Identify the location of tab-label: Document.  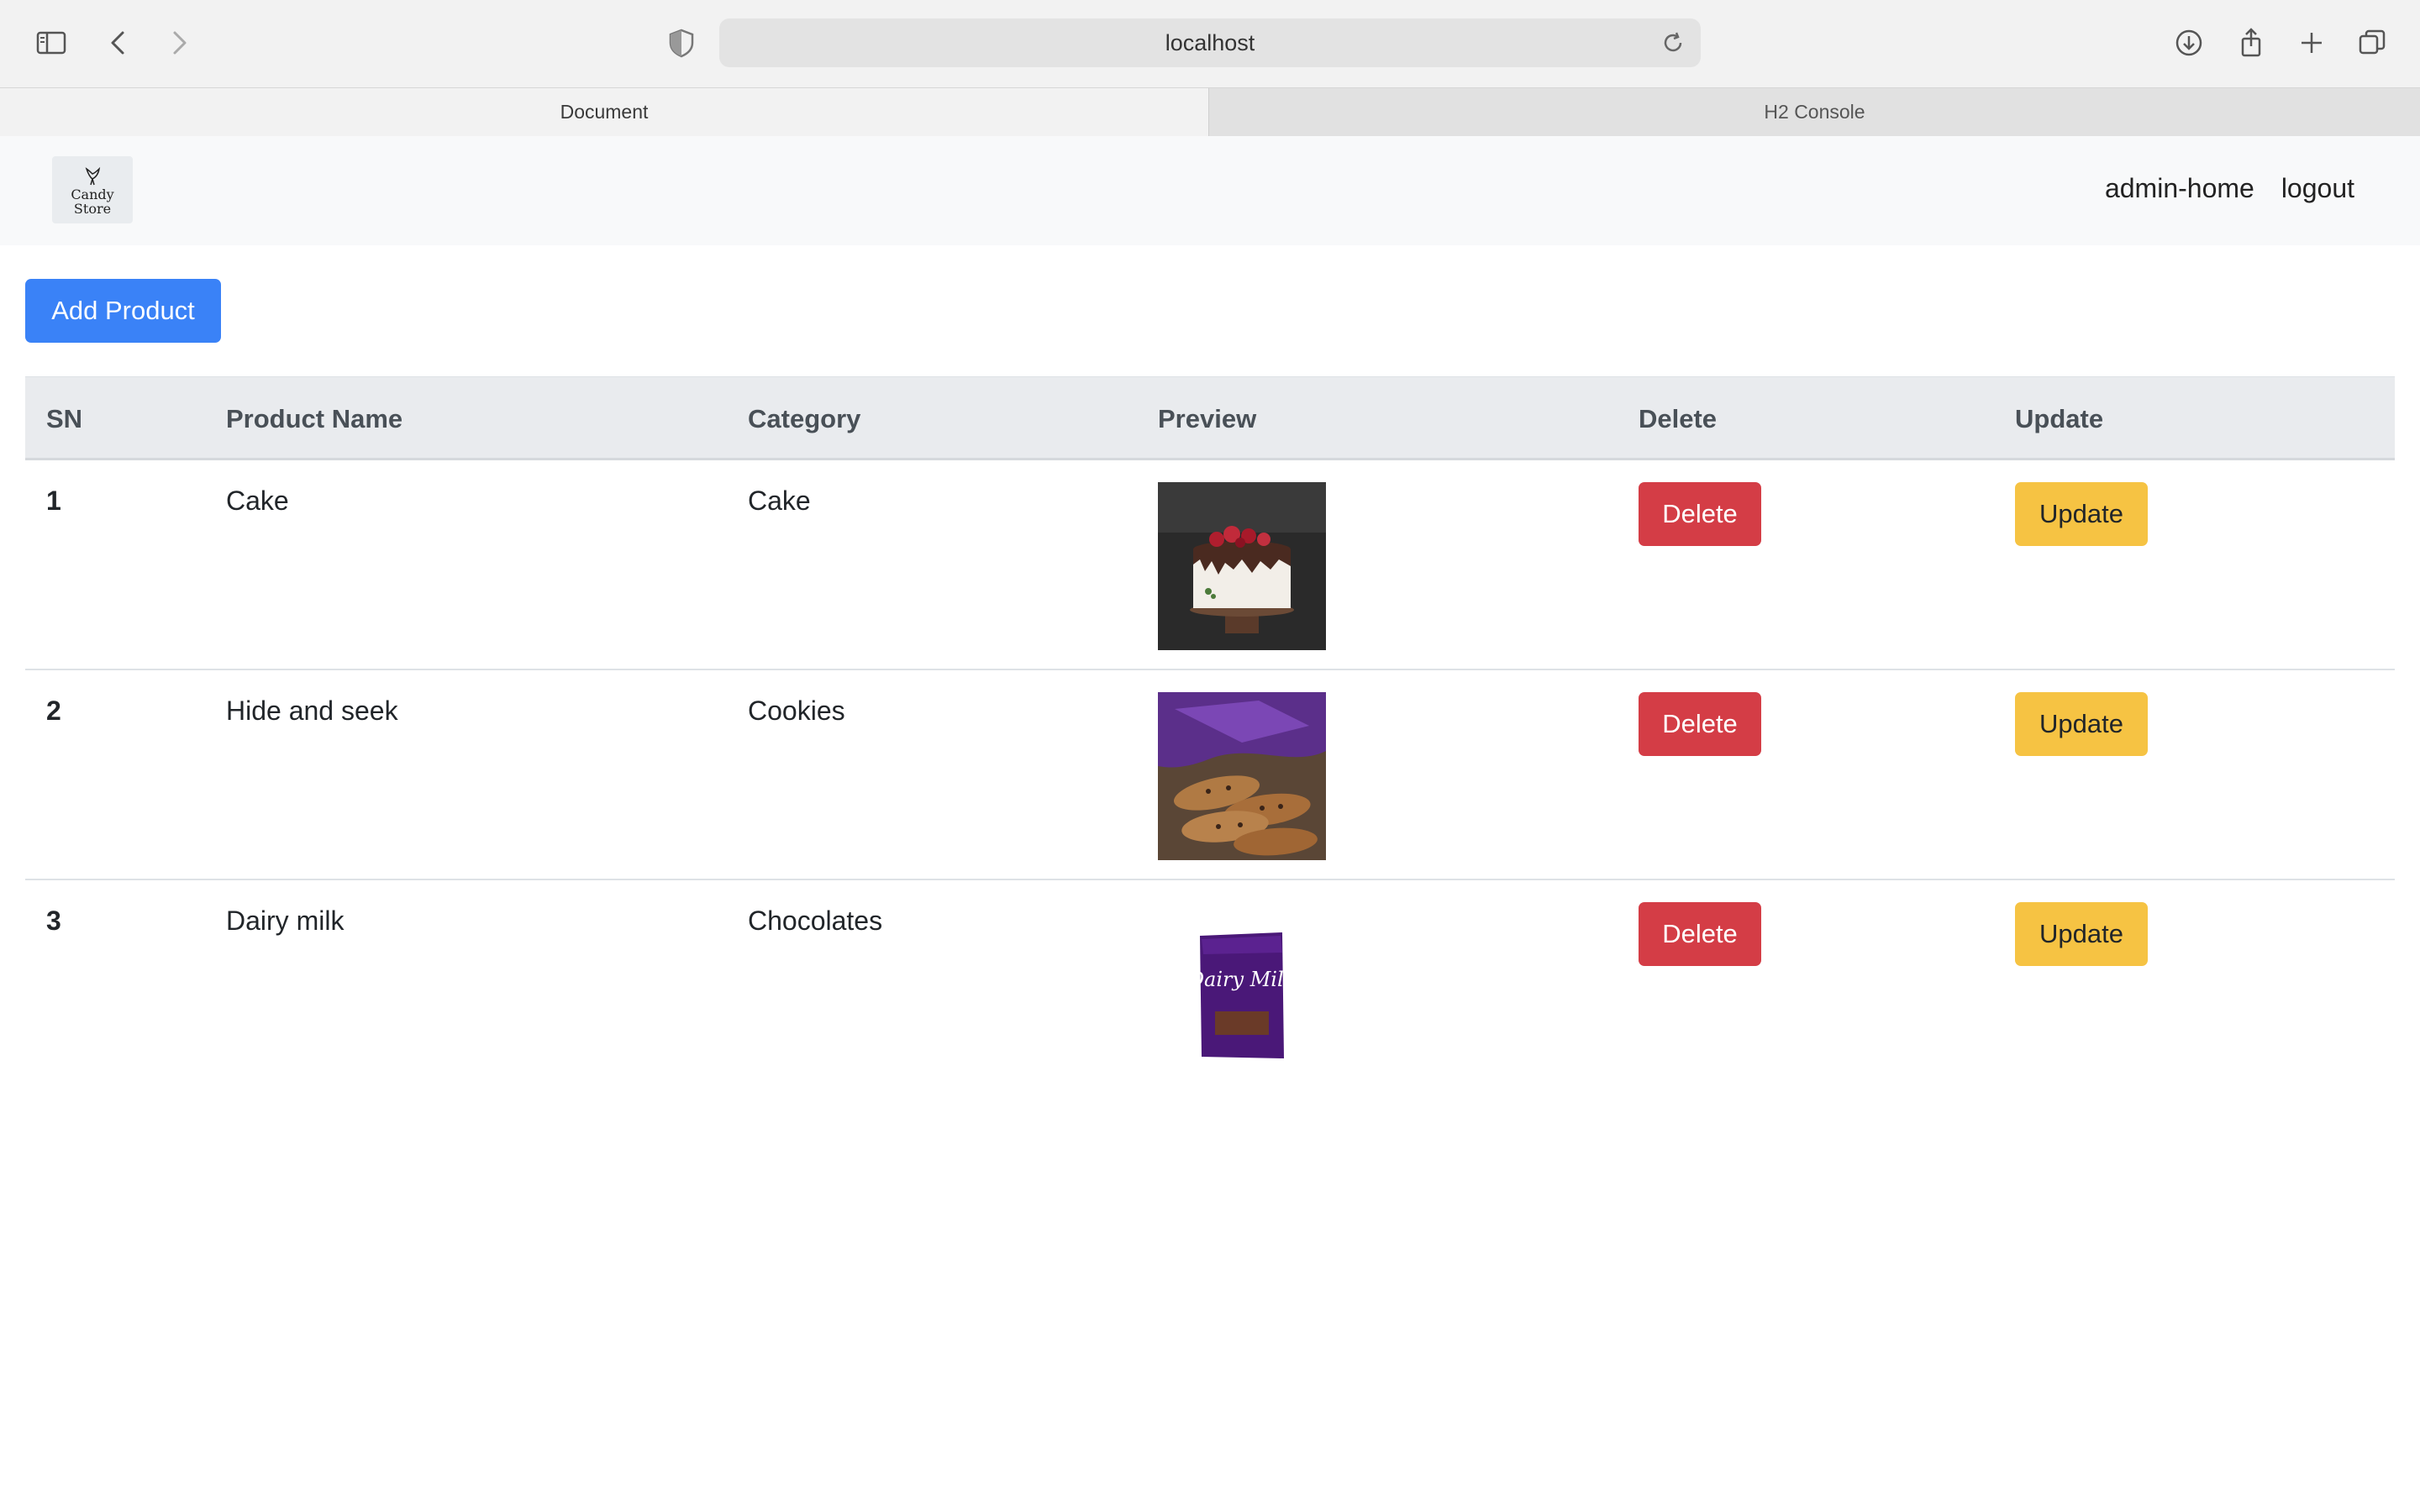
(604, 112).